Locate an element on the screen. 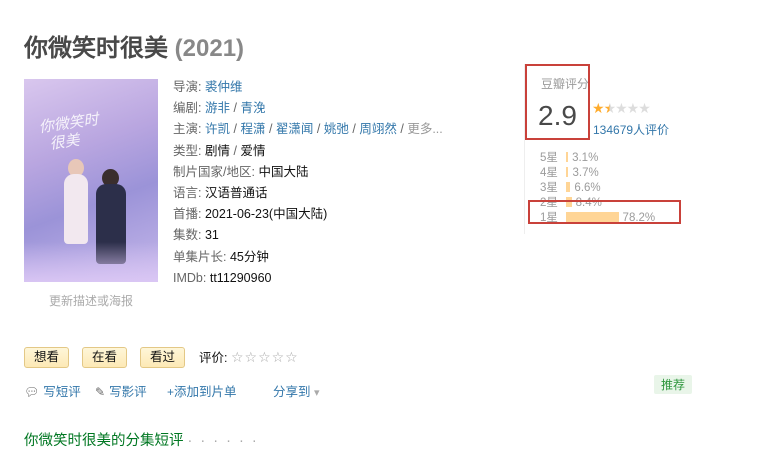  episodes-label: 集数 is located at coordinates (186, 235).